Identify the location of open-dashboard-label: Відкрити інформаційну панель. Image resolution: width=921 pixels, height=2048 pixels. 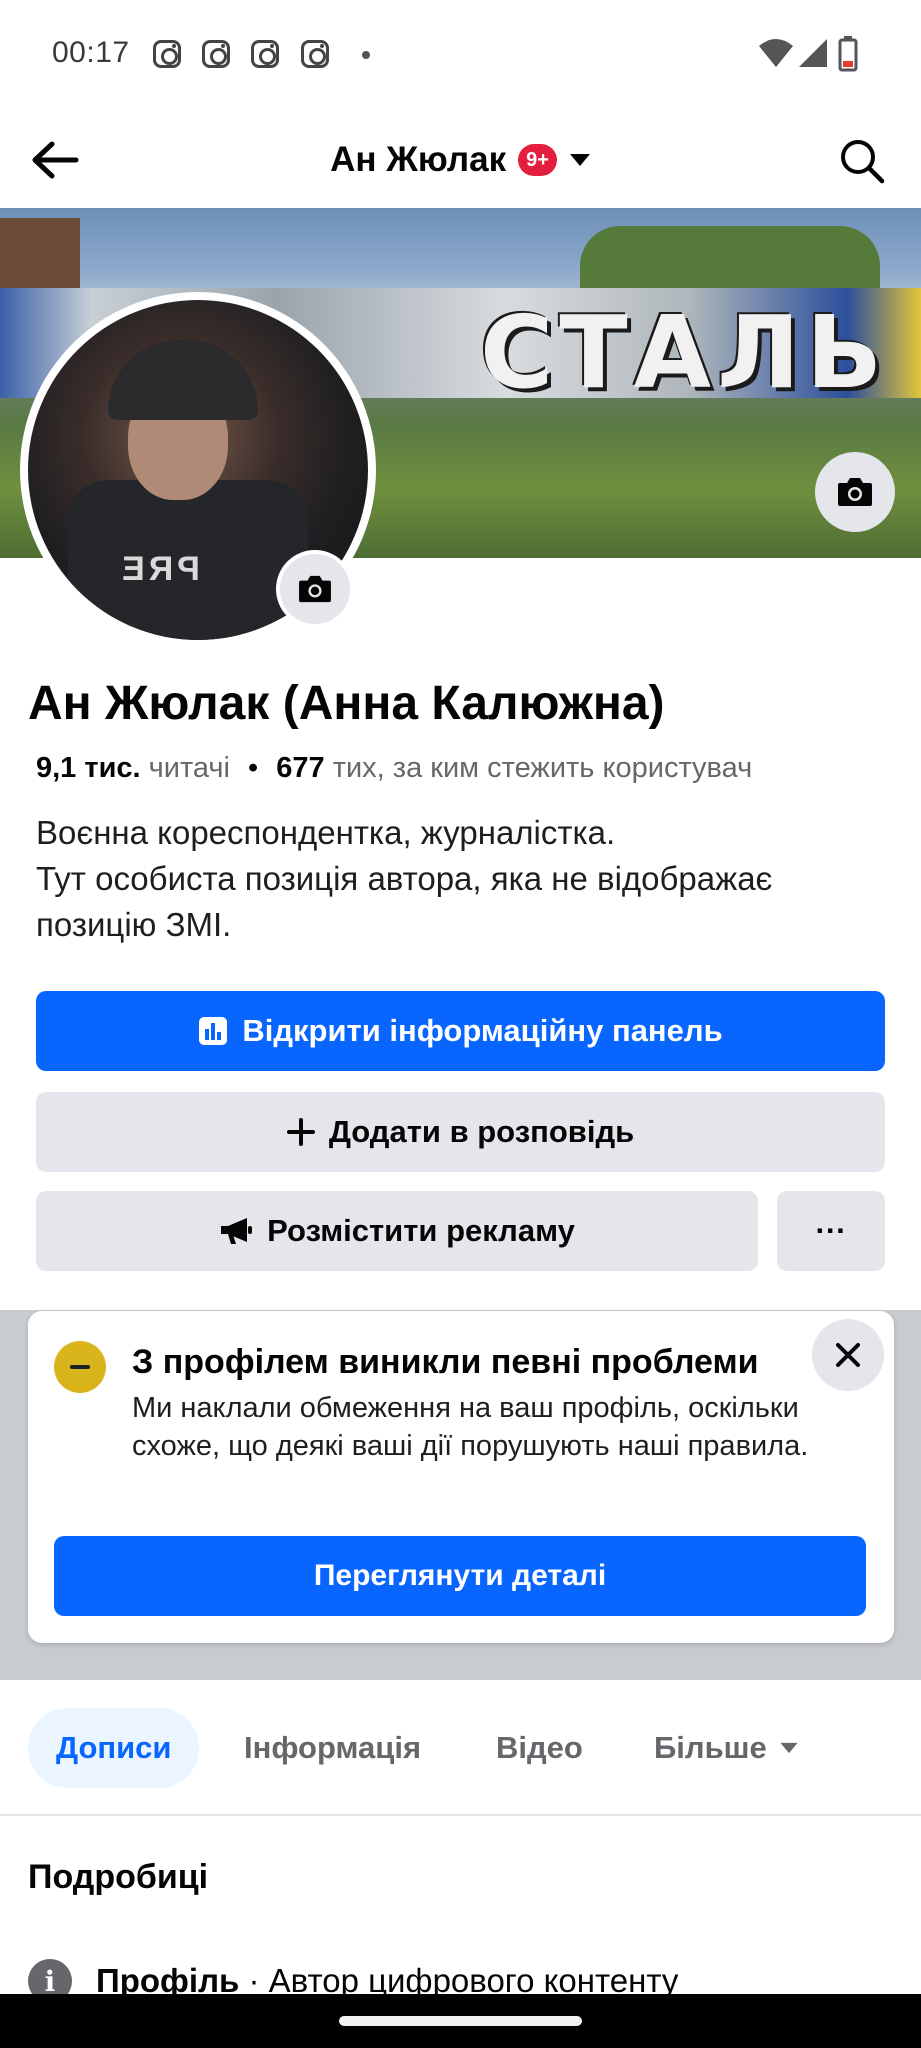
(482, 1030).